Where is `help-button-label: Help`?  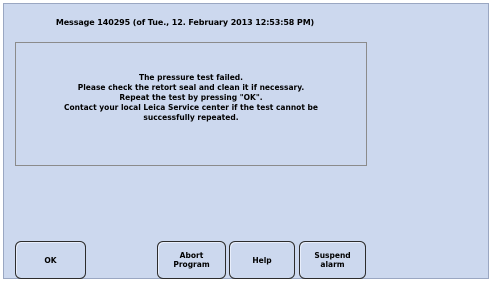 help-button-label: Help is located at coordinates (262, 260).